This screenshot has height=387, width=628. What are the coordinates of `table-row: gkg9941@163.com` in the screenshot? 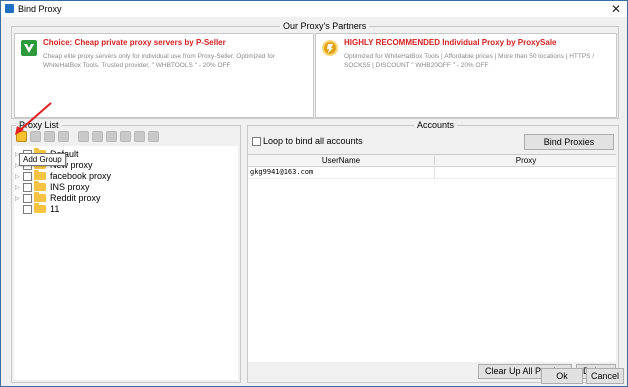 It's located at (432, 173).